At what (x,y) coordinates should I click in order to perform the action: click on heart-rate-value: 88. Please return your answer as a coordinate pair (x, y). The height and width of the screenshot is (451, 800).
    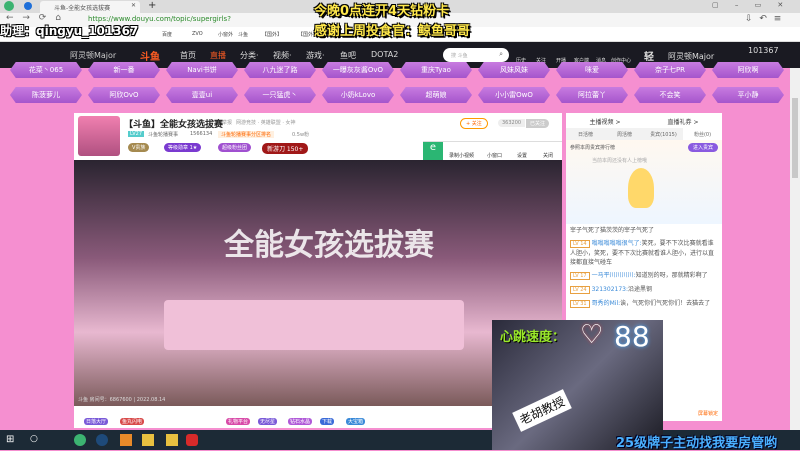
    Looking at the image, I should click on (632, 336).